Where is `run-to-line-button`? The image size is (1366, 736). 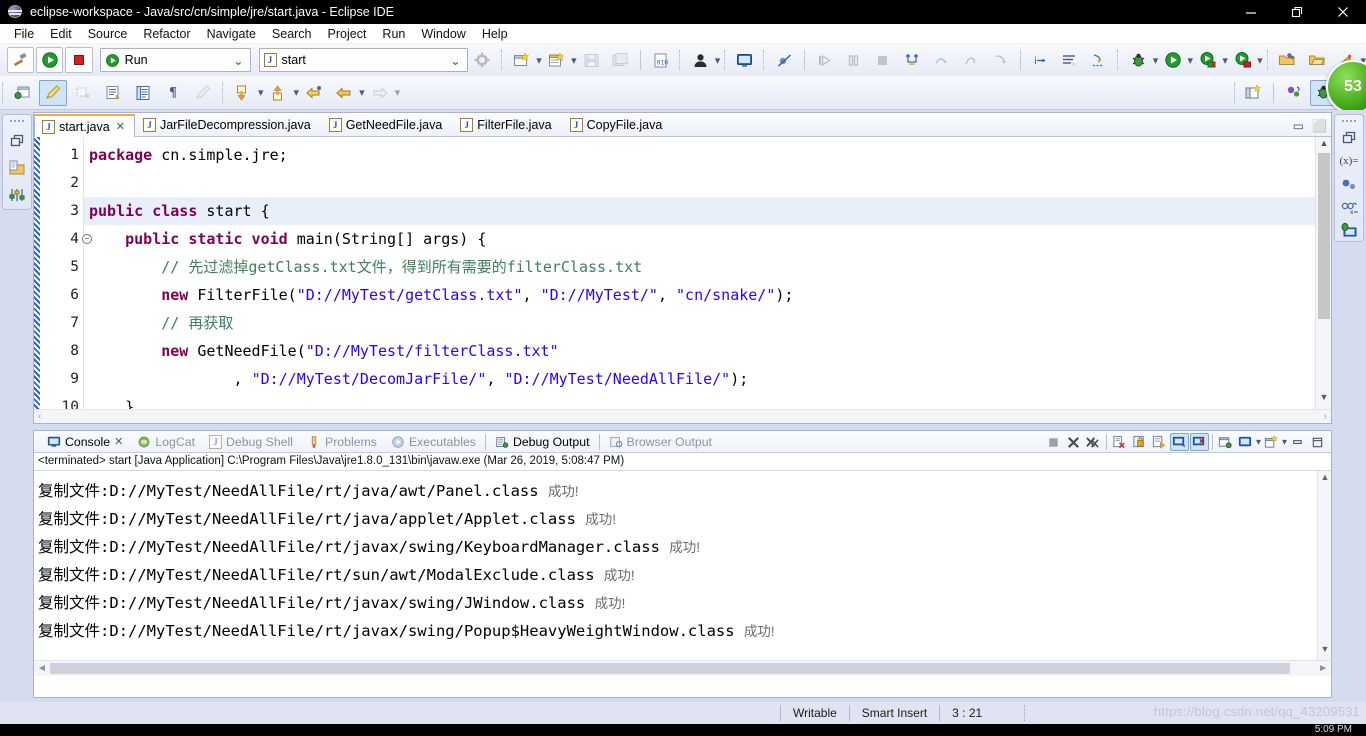
run-to-line-button is located at coordinates (1098, 60).